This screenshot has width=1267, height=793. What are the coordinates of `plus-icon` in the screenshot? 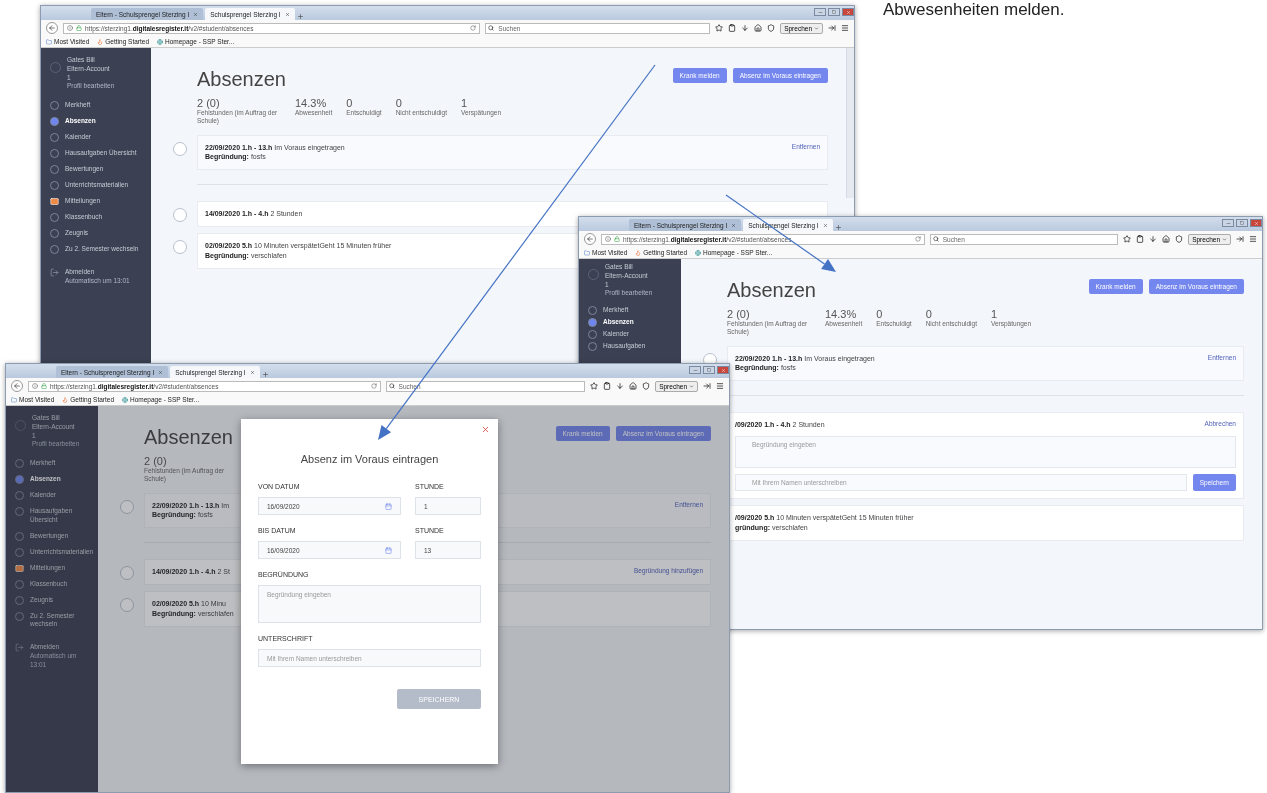 It's located at (301, 16).